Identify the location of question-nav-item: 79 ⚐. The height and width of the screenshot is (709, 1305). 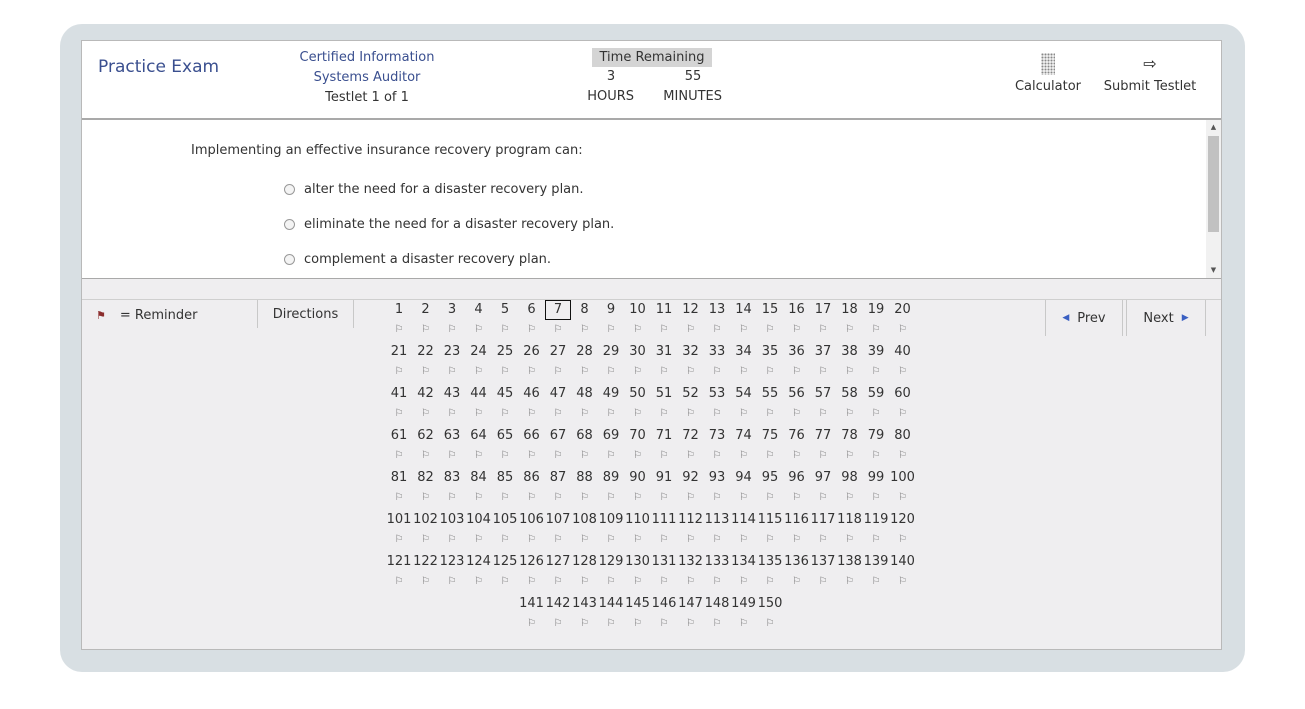
(876, 446).